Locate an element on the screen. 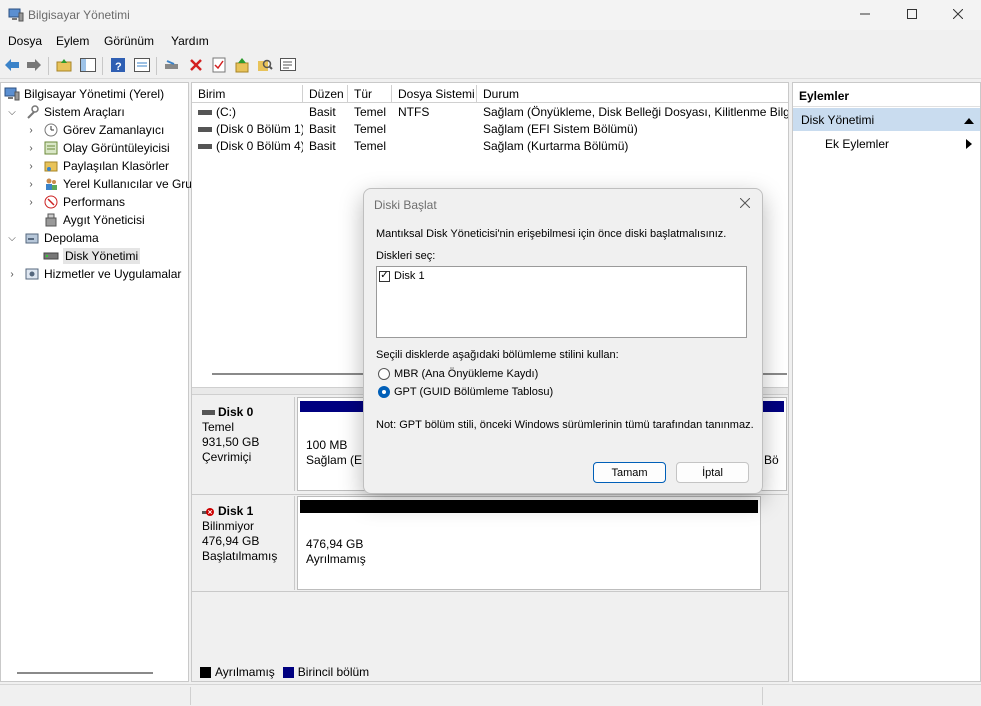 The image size is (981, 706). volume-row: (Disk 0 Bölüm 1) is located at coordinates (250, 129).